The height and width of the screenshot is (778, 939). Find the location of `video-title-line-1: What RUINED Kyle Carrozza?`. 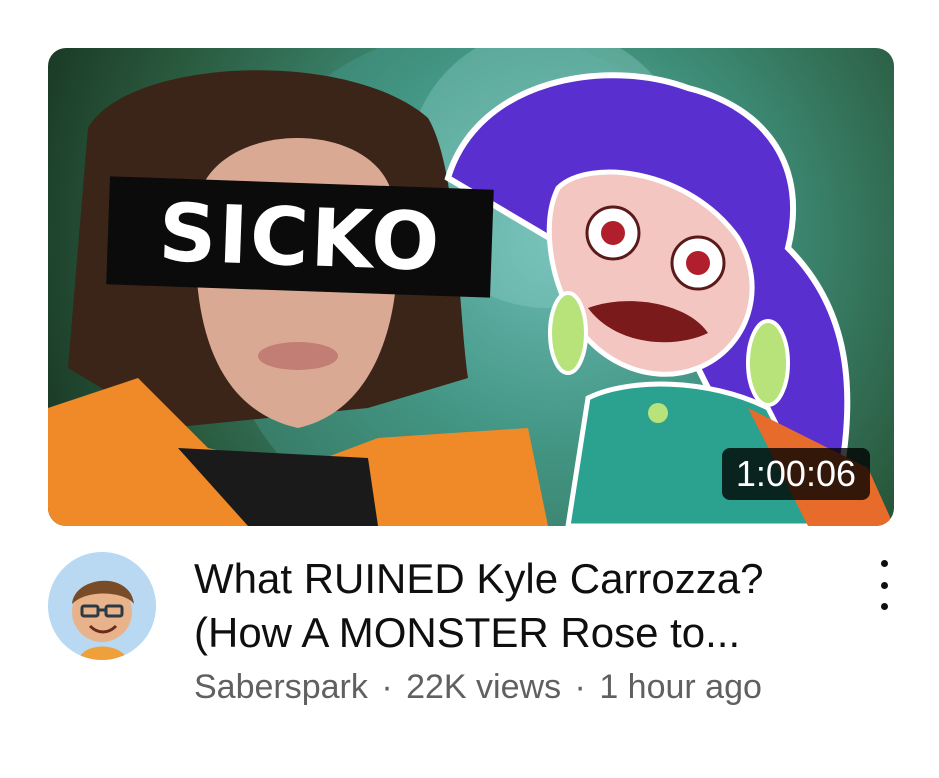

video-title-line-1: What RUINED Kyle Carrozza? is located at coordinates (479, 578).